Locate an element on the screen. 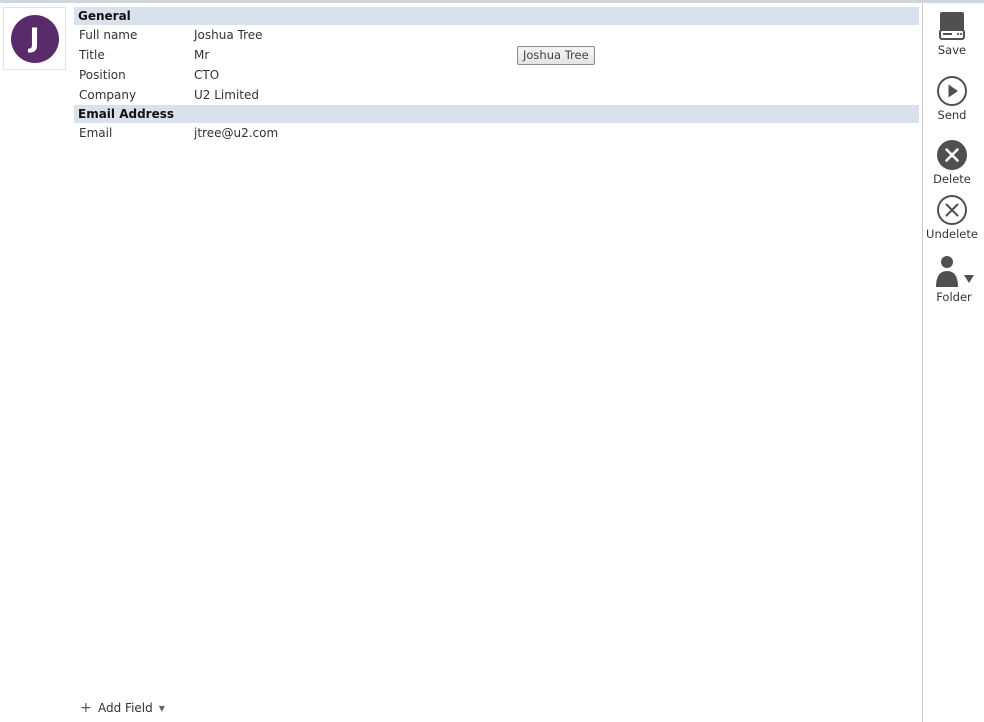  play-circle-icon is located at coordinates (952, 91).